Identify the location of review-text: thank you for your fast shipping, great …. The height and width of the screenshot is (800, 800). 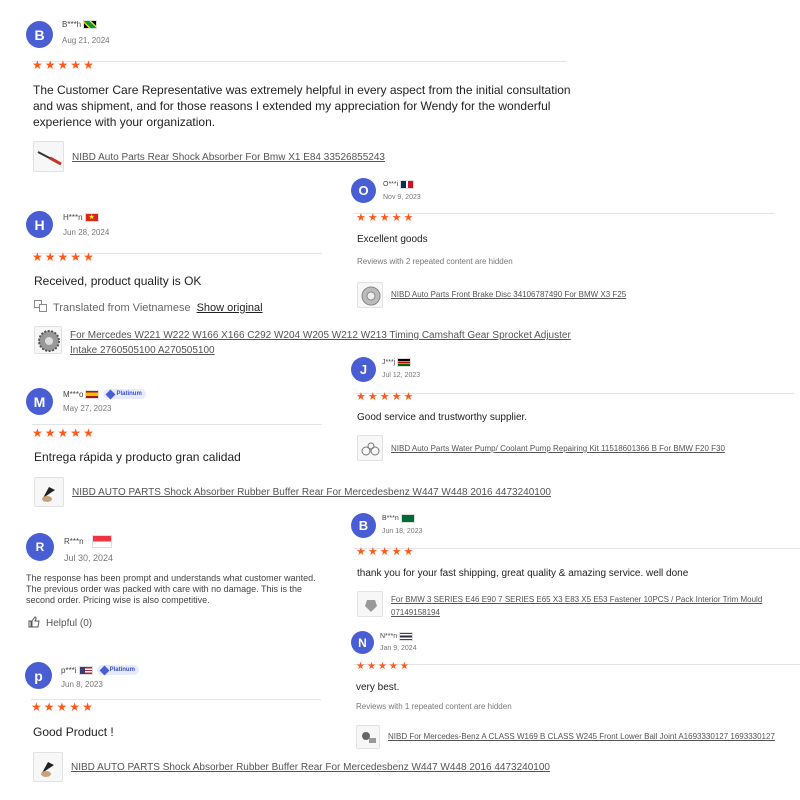
(523, 573).